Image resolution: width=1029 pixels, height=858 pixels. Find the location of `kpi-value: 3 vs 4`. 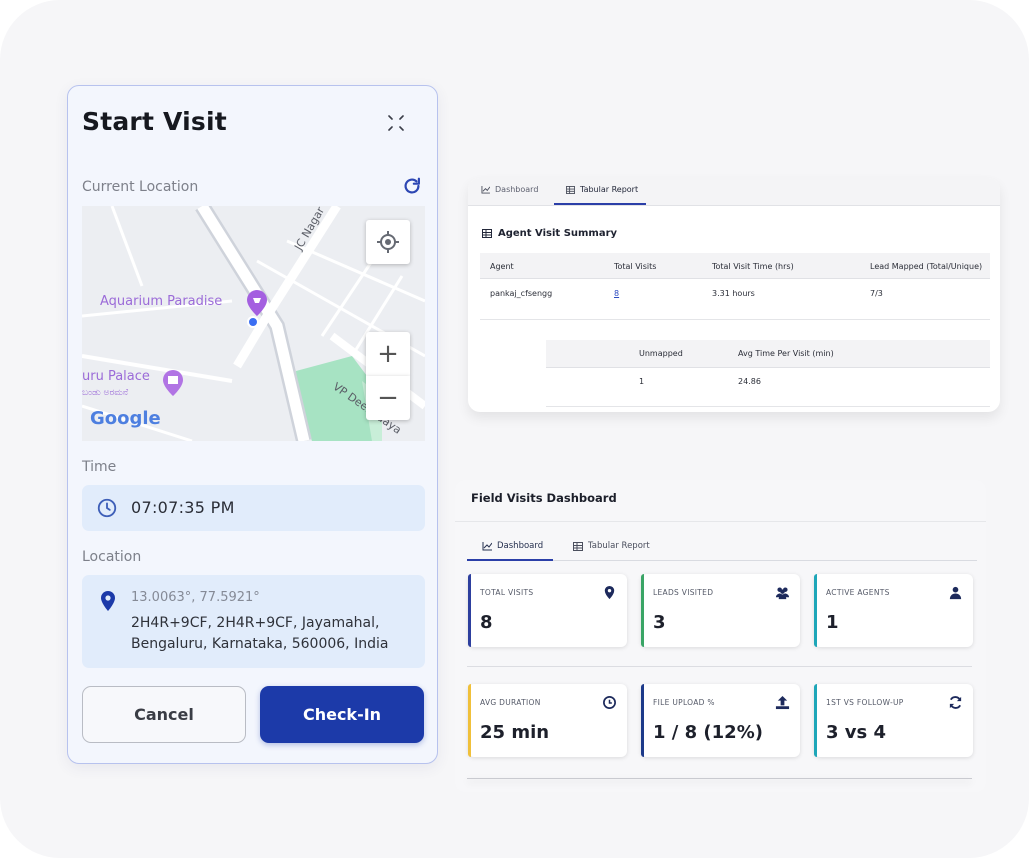

kpi-value: 3 vs 4 is located at coordinates (856, 732).